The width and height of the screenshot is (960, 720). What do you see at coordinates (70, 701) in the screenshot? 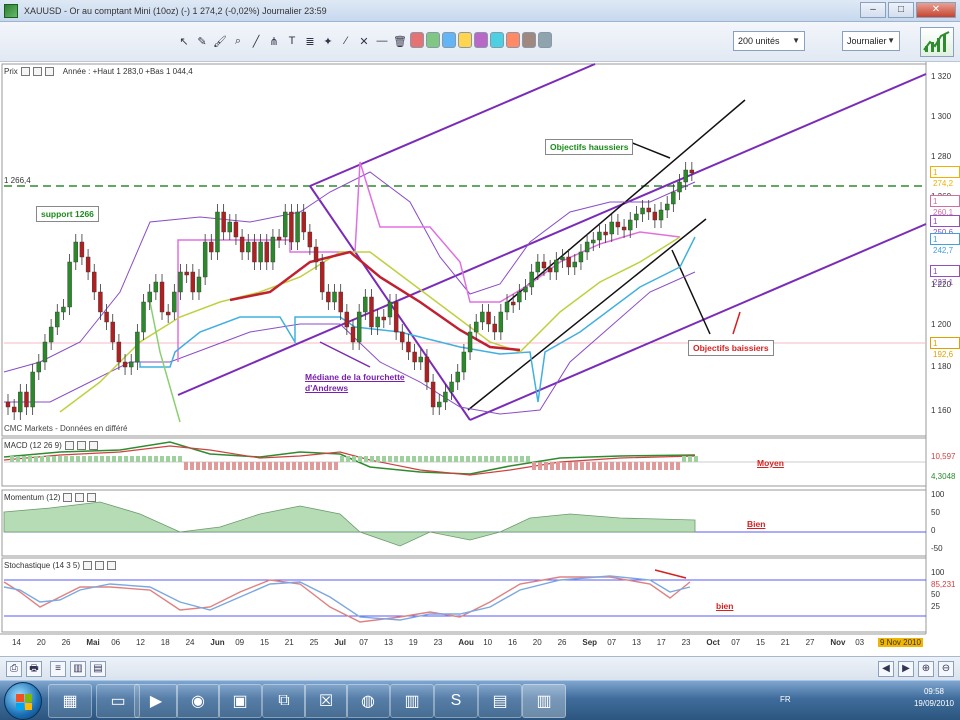
I see `taskbar-explorer: ▦` at bounding box center [70, 701].